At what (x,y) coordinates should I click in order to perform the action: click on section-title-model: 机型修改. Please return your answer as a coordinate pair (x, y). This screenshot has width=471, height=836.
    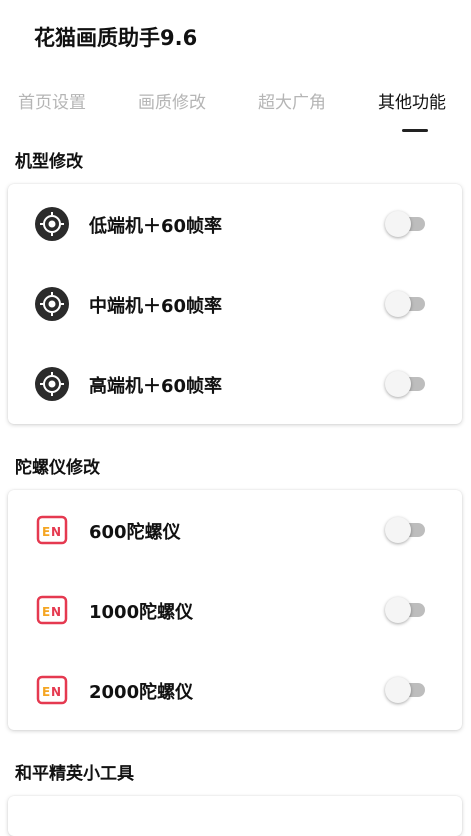
    Looking at the image, I should click on (49, 162).